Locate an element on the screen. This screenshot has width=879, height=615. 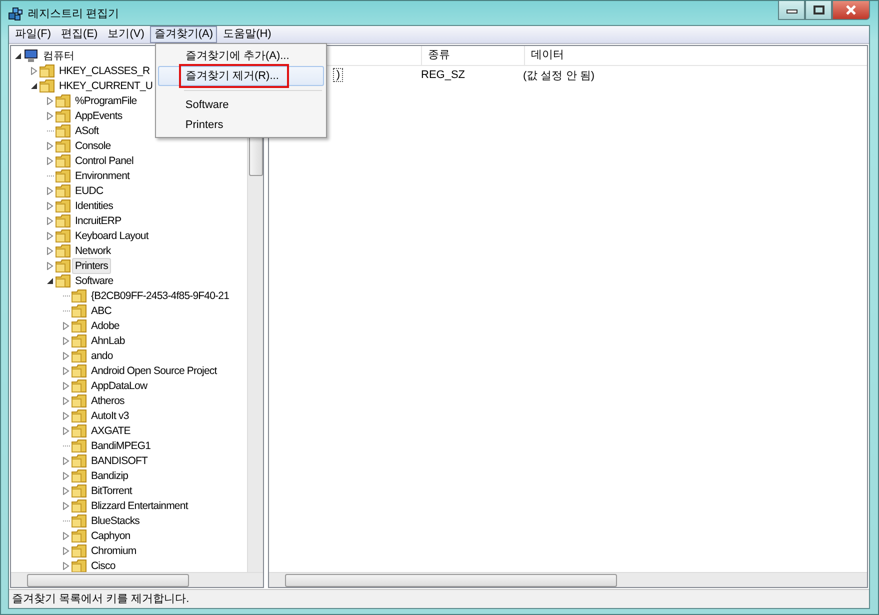
tree-item: AhnLab is located at coordinates (108, 340).